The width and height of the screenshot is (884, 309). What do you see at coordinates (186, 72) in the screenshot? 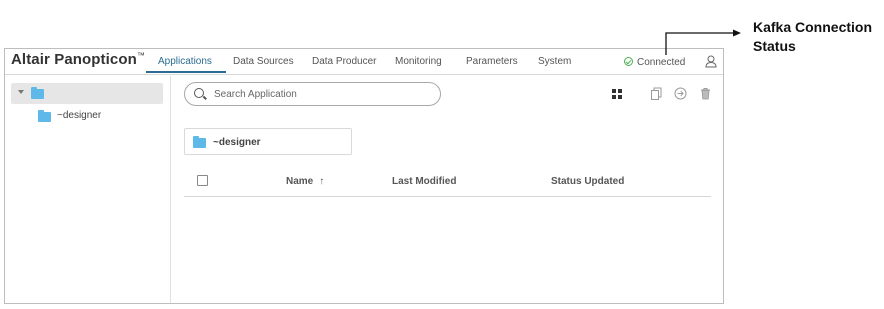
I see `active-tab-indicator` at bounding box center [186, 72].